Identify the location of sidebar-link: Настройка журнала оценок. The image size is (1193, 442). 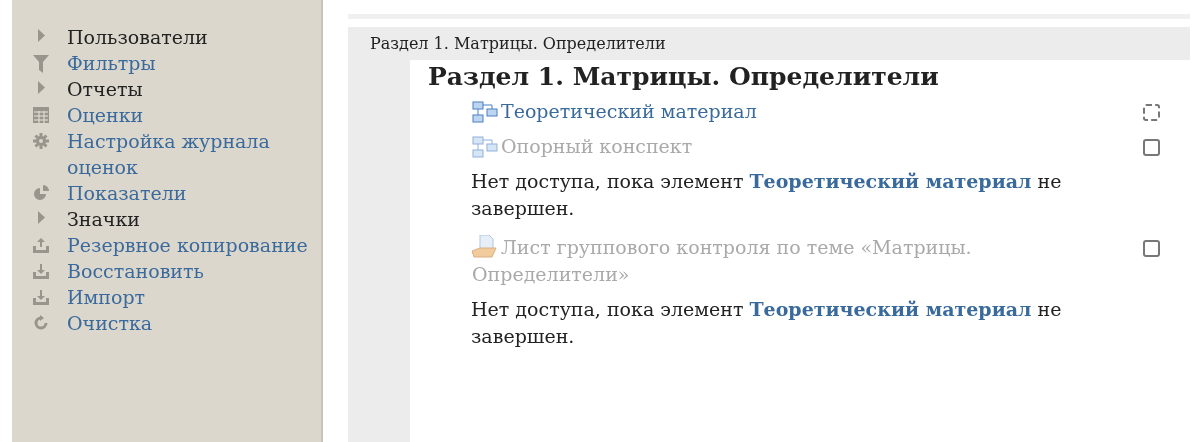
(192, 154).